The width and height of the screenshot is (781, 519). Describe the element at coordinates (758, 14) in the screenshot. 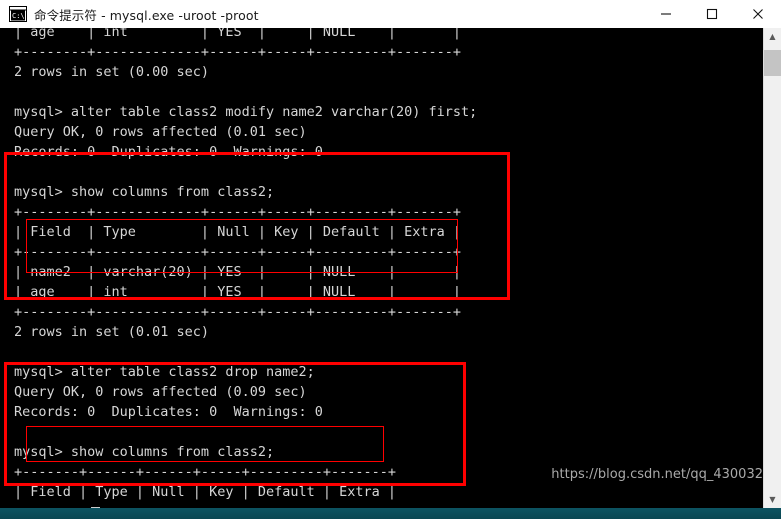

I see `close-button` at that location.